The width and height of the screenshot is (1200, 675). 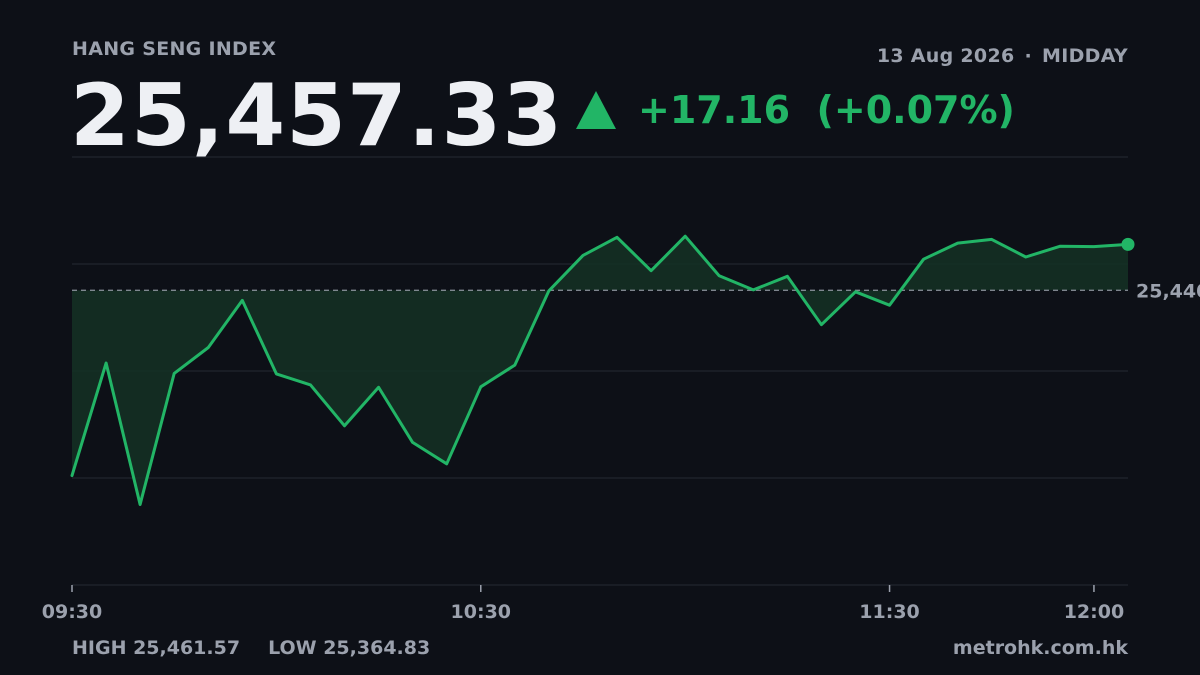 I want to click on x-tick-label: 11:30, so click(x=889, y=612).